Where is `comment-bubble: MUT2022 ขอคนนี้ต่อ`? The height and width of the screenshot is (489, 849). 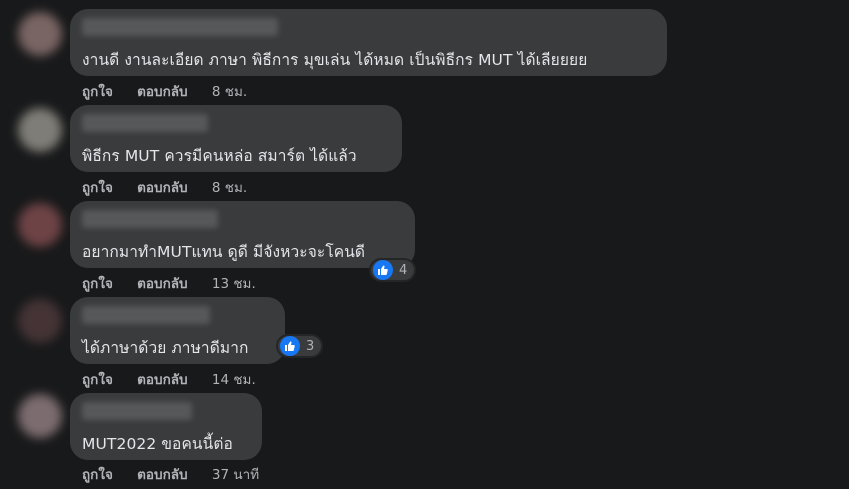
comment-bubble: MUT2022 ขอคนนี้ต่อ is located at coordinates (166, 426).